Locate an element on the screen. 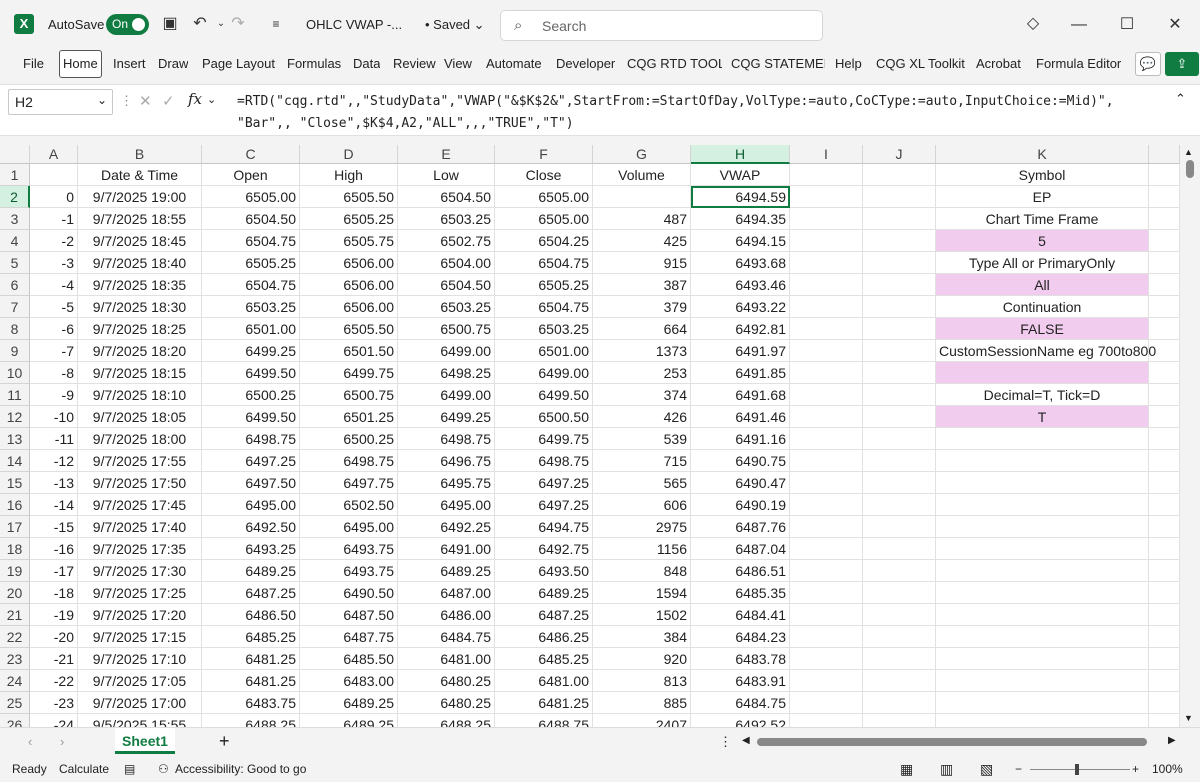  cell-h19: 6486.51 is located at coordinates (740, 571).